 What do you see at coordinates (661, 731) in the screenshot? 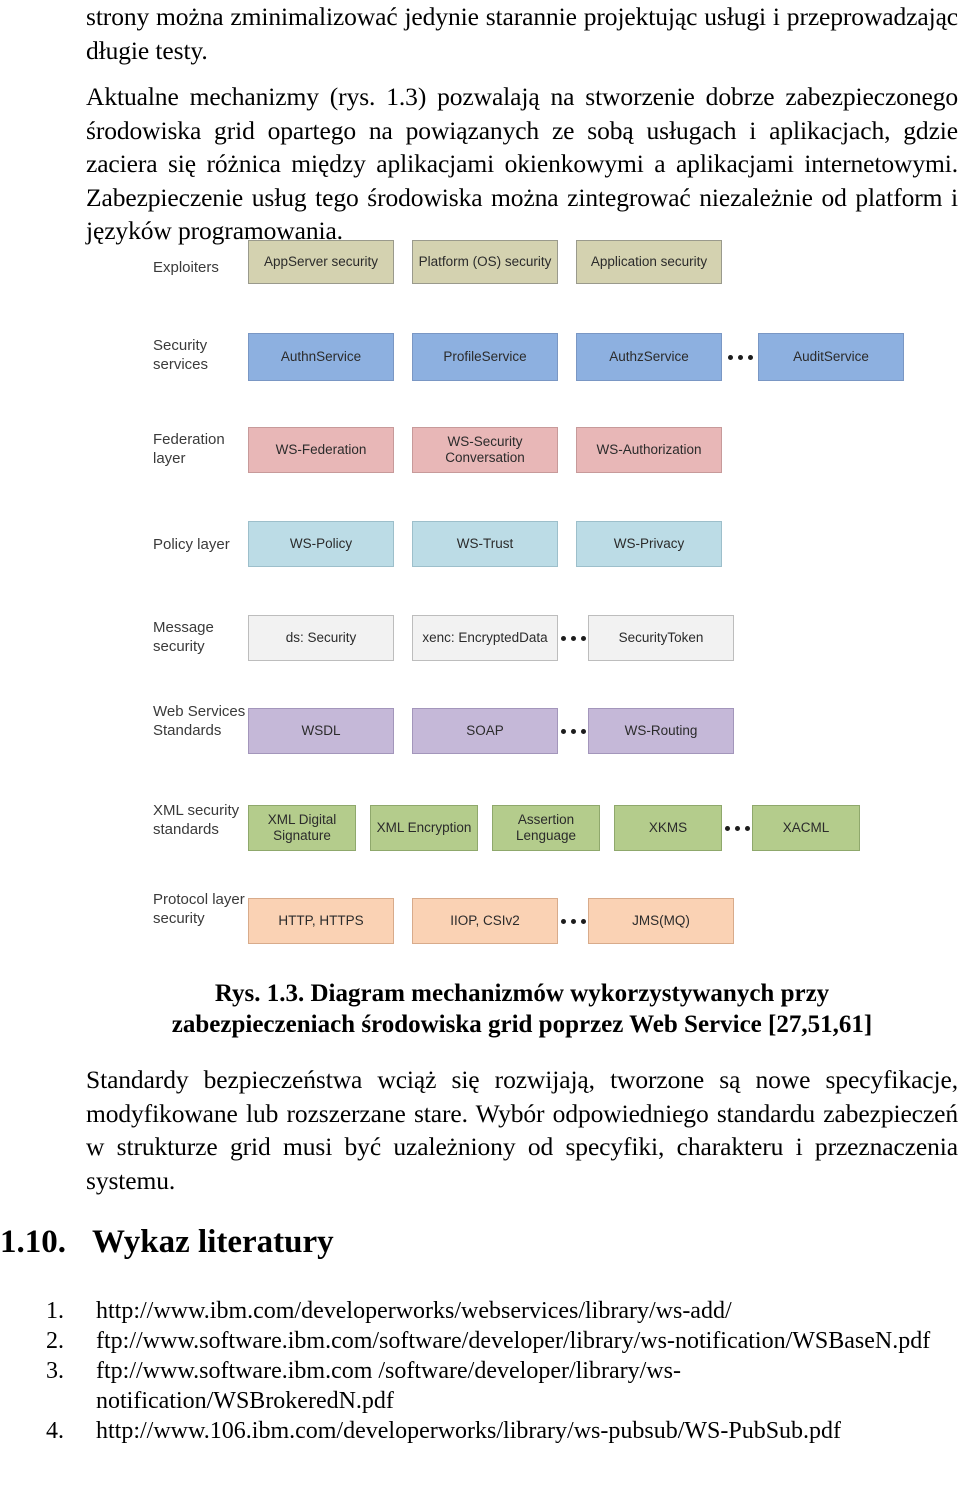
I see `diagram-box: WS-Routing` at bounding box center [661, 731].